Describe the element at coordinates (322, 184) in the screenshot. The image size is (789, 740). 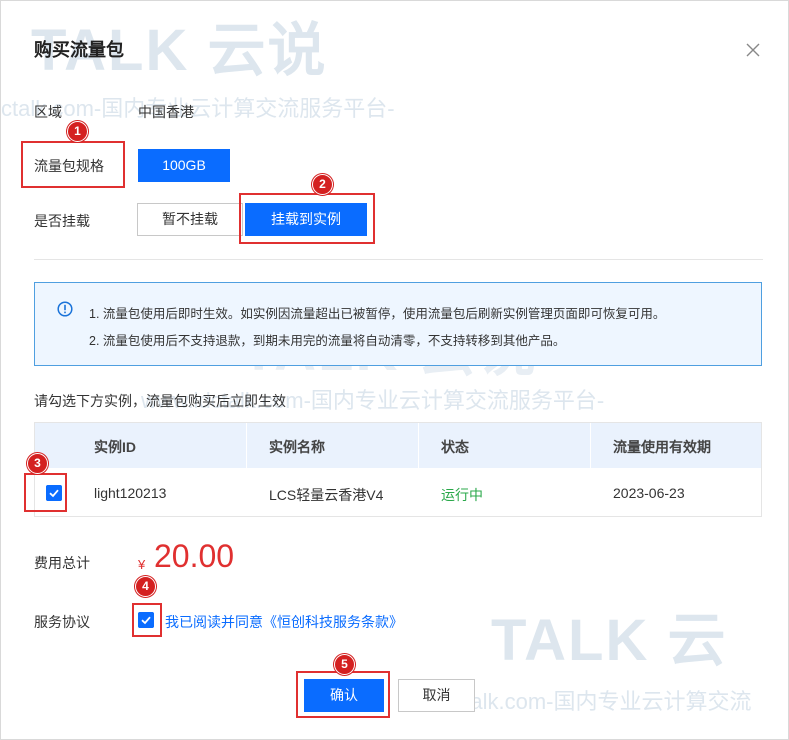
I see `step-marker: 2` at that location.